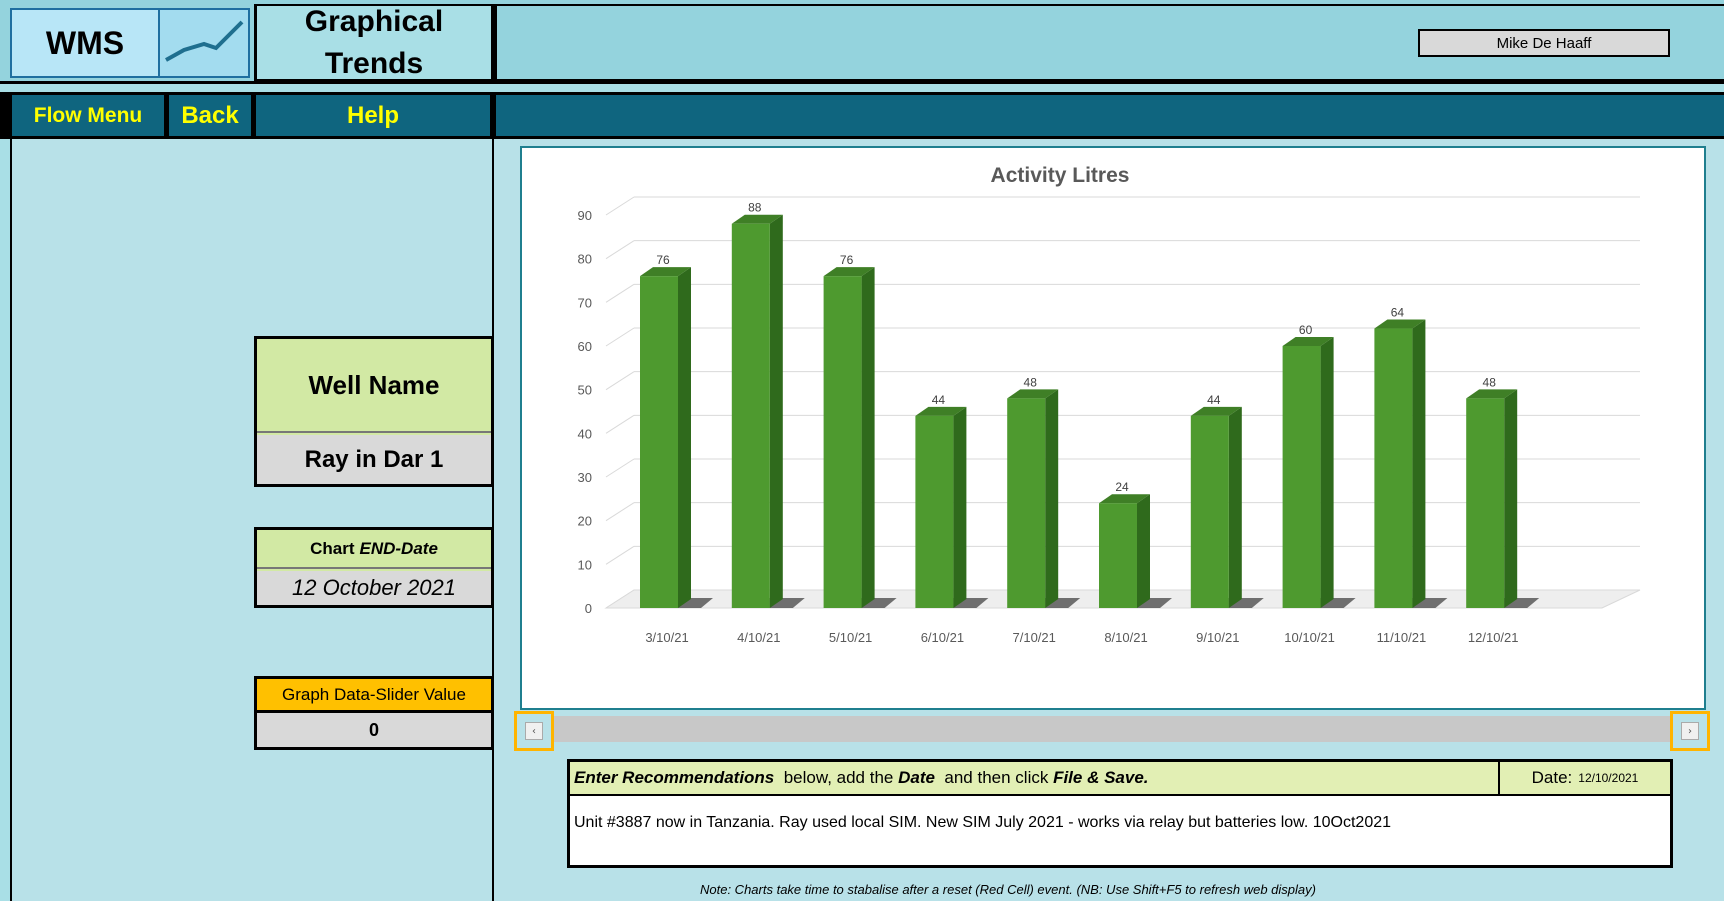  Describe the element at coordinates (374, 696) in the screenshot. I see `slider-value-label: Graph Data-Slider Value` at that location.